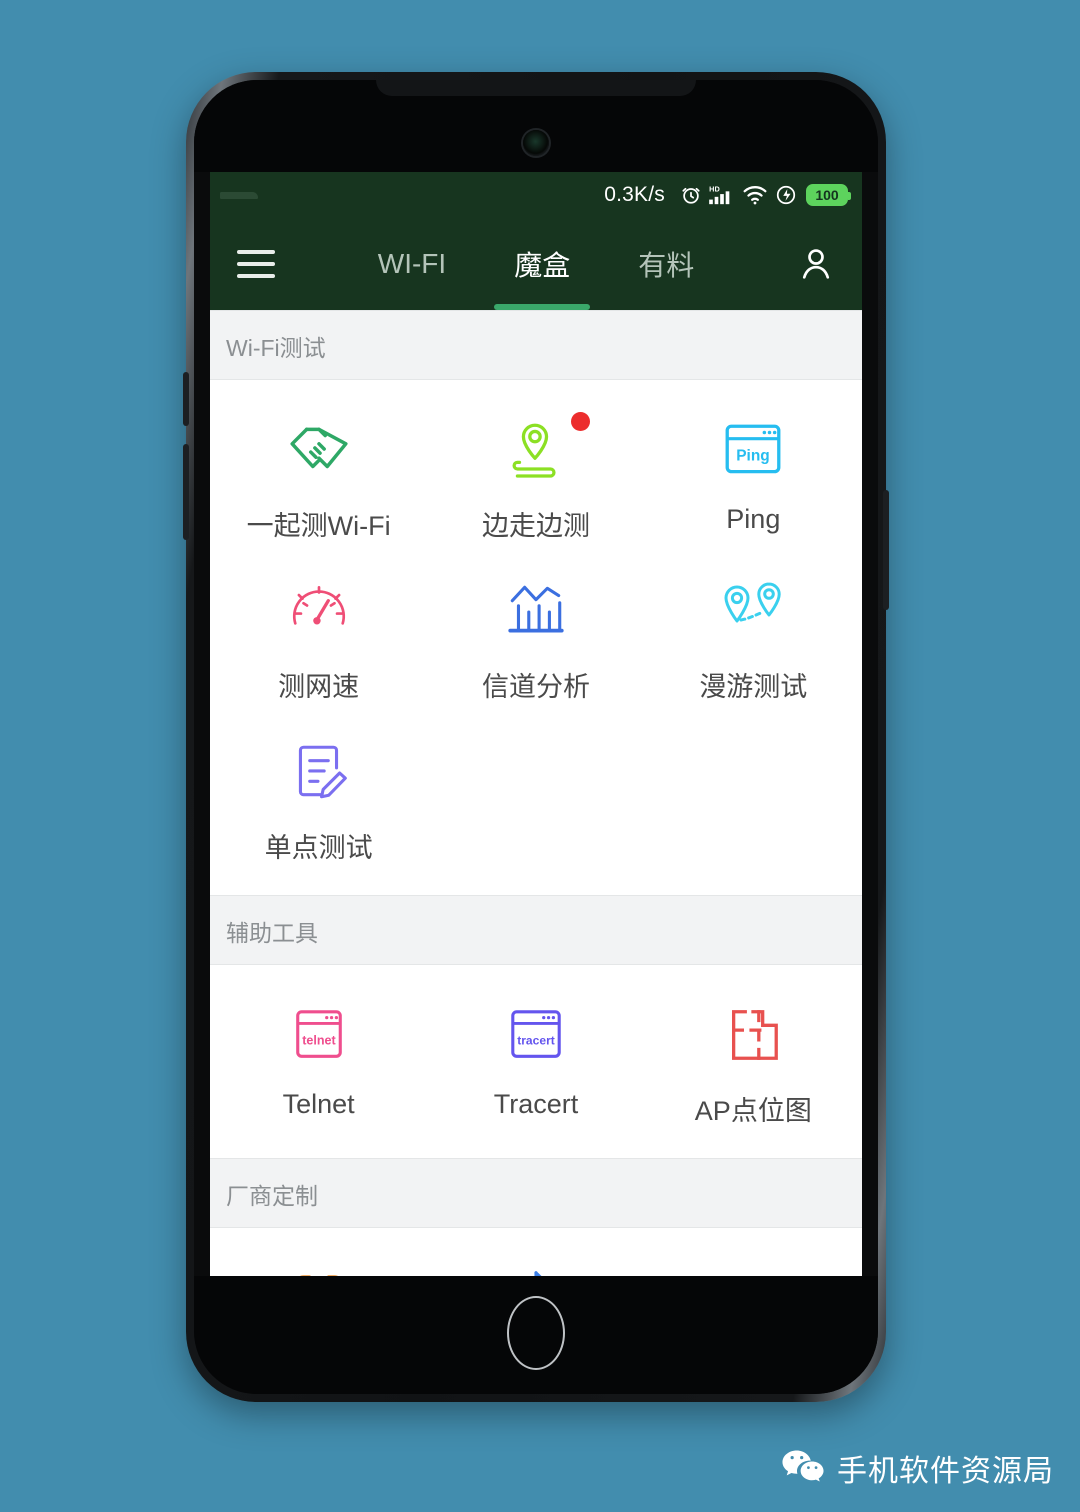 This screenshot has height=1512, width=1080. I want to click on user-profile-icon, so click(816, 264).